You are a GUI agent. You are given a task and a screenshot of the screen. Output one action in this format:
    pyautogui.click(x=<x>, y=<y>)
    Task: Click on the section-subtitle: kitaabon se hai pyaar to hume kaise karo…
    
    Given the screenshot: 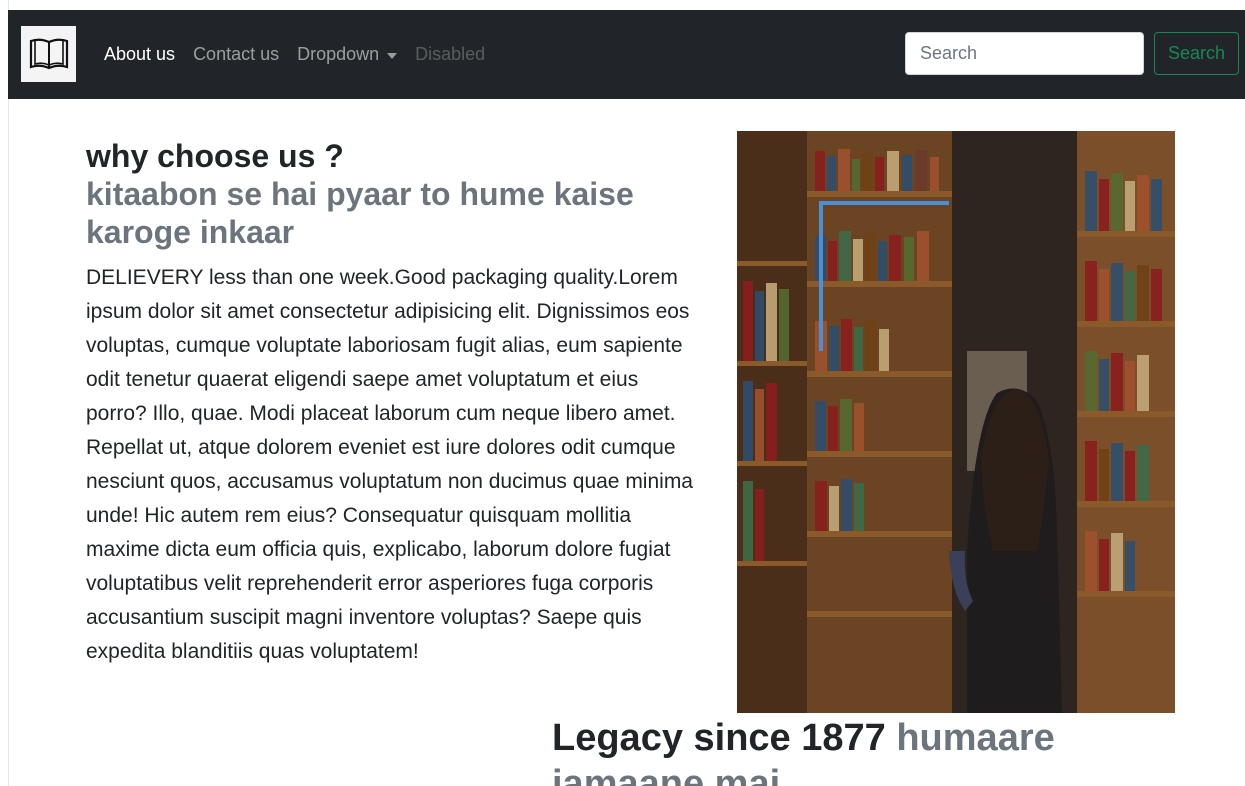 What is the action you would take?
    pyautogui.click(x=360, y=213)
    